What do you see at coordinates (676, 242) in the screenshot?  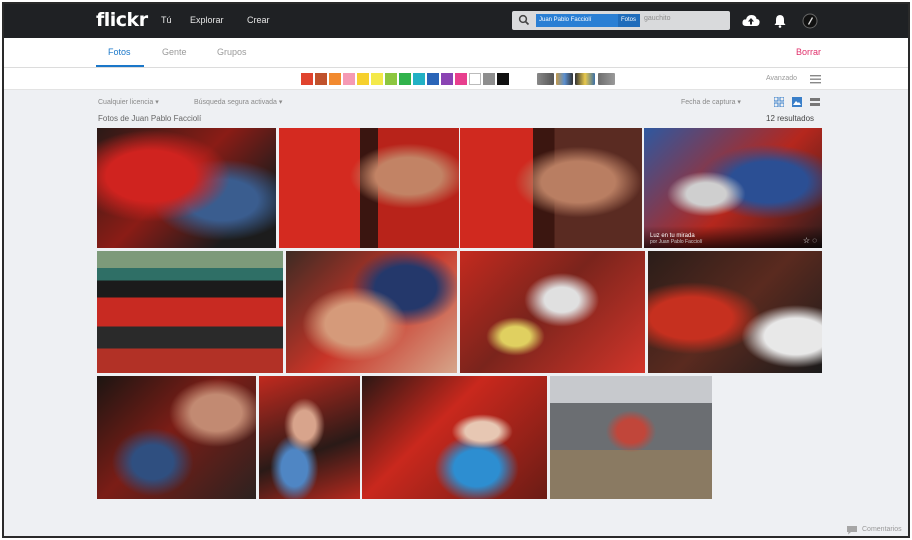 I see `photo-author: por Juan Pablo Facciolí` at bounding box center [676, 242].